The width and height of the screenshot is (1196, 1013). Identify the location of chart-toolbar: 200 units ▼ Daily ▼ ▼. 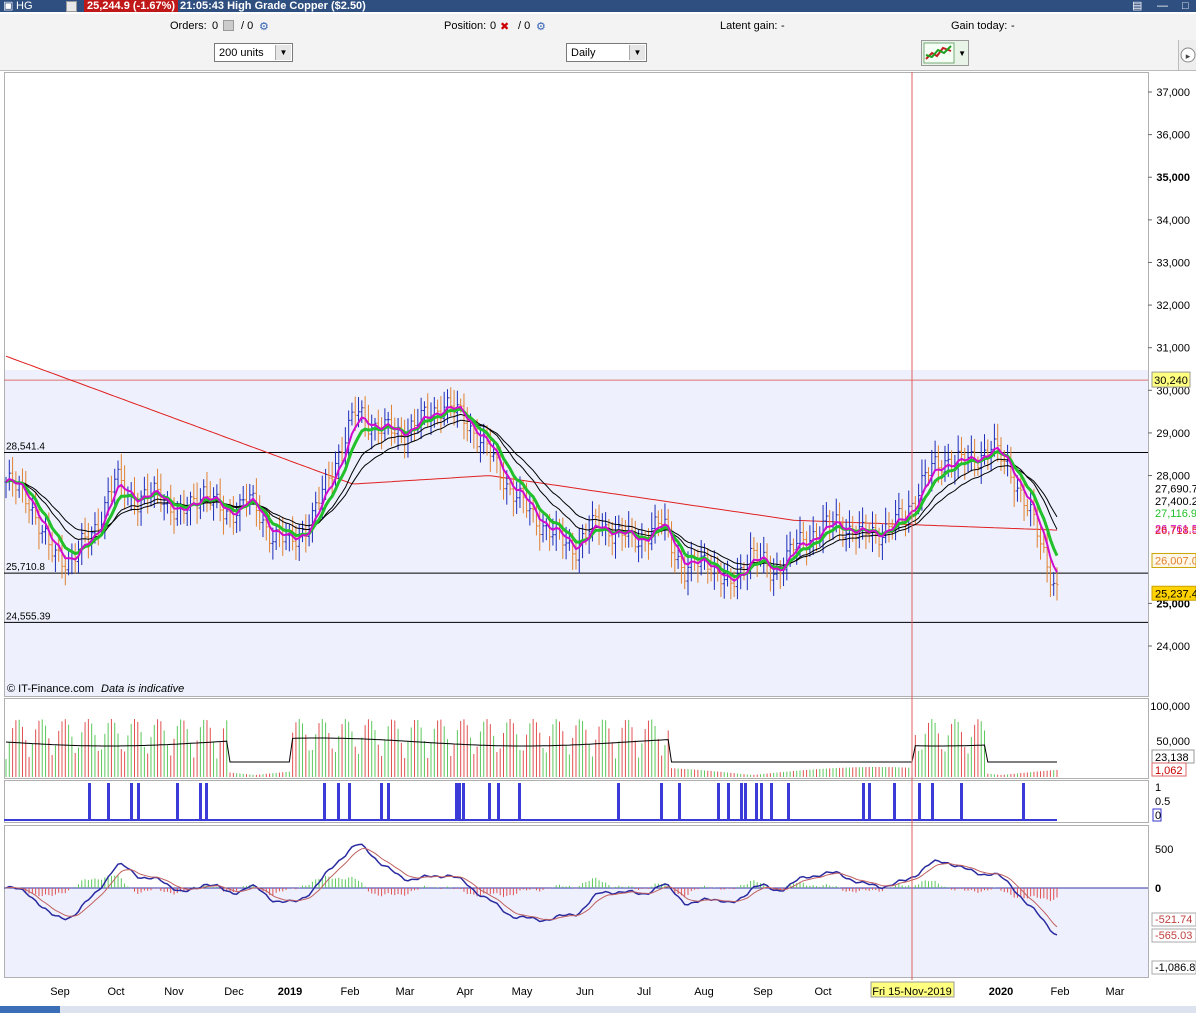
(598, 55).